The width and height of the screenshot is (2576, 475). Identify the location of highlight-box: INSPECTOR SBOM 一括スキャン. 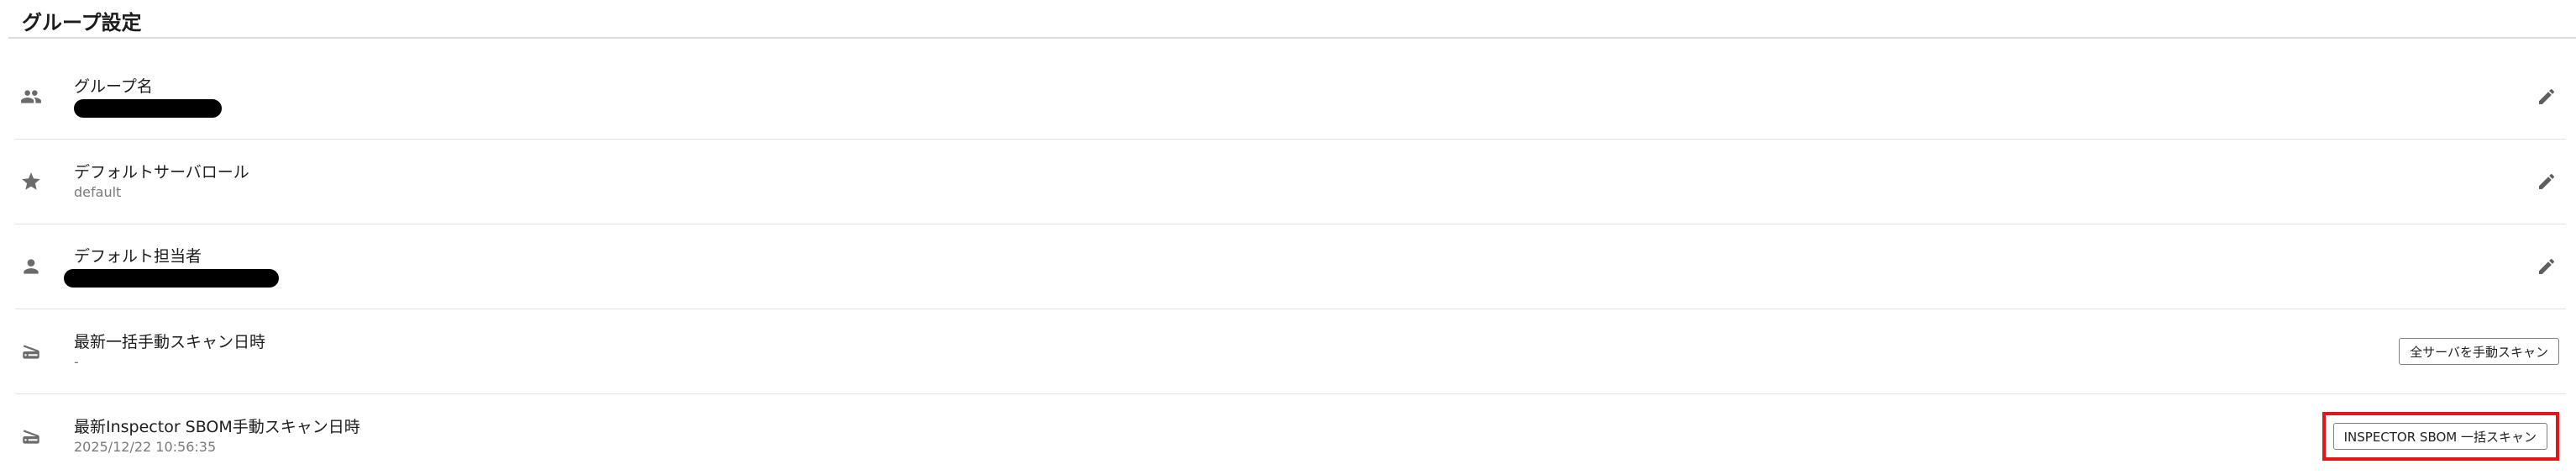
(2440, 436).